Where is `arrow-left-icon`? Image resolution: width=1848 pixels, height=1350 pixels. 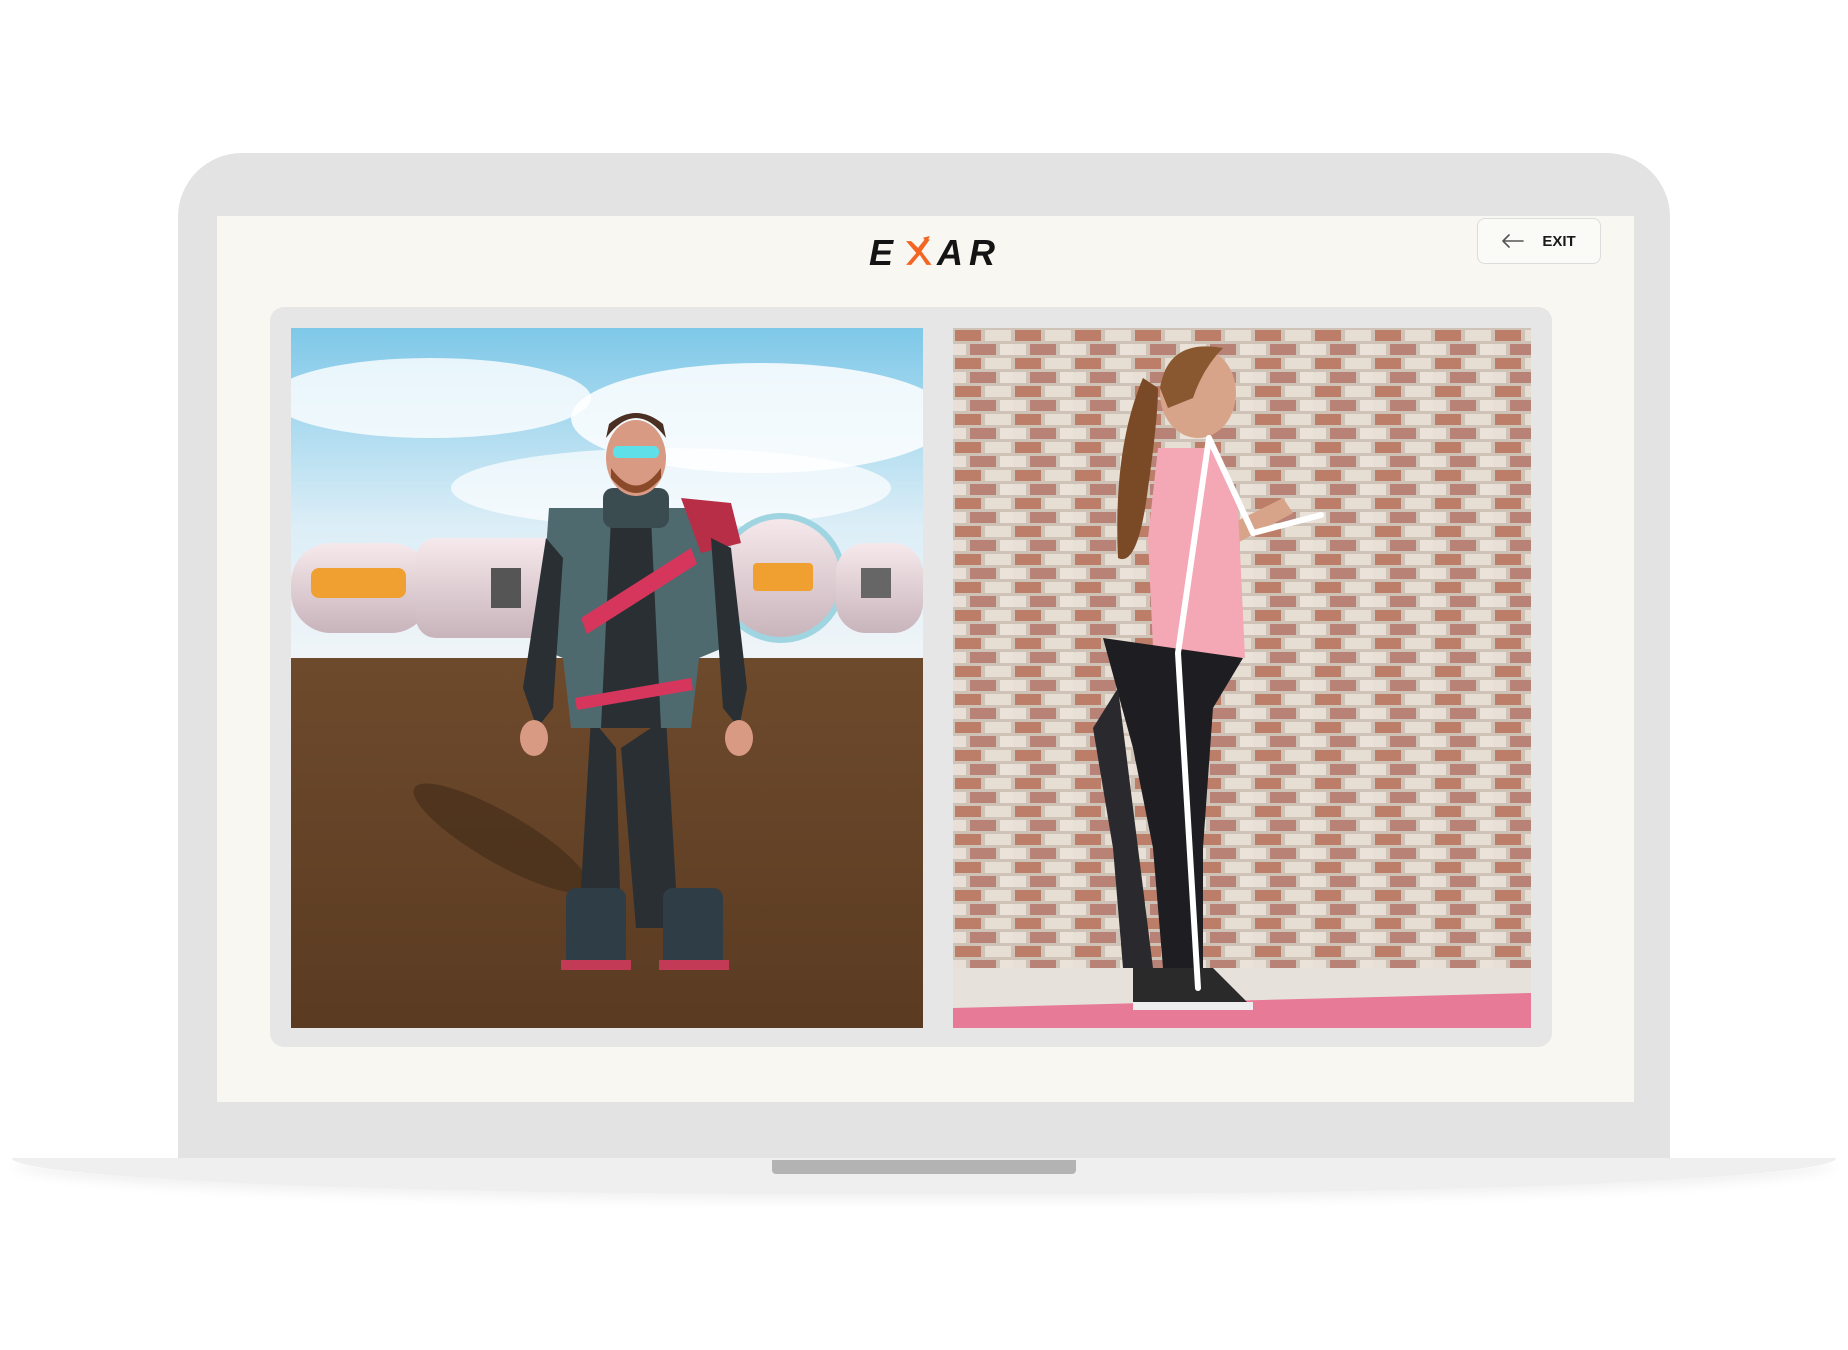
arrow-left-icon is located at coordinates (1513, 241).